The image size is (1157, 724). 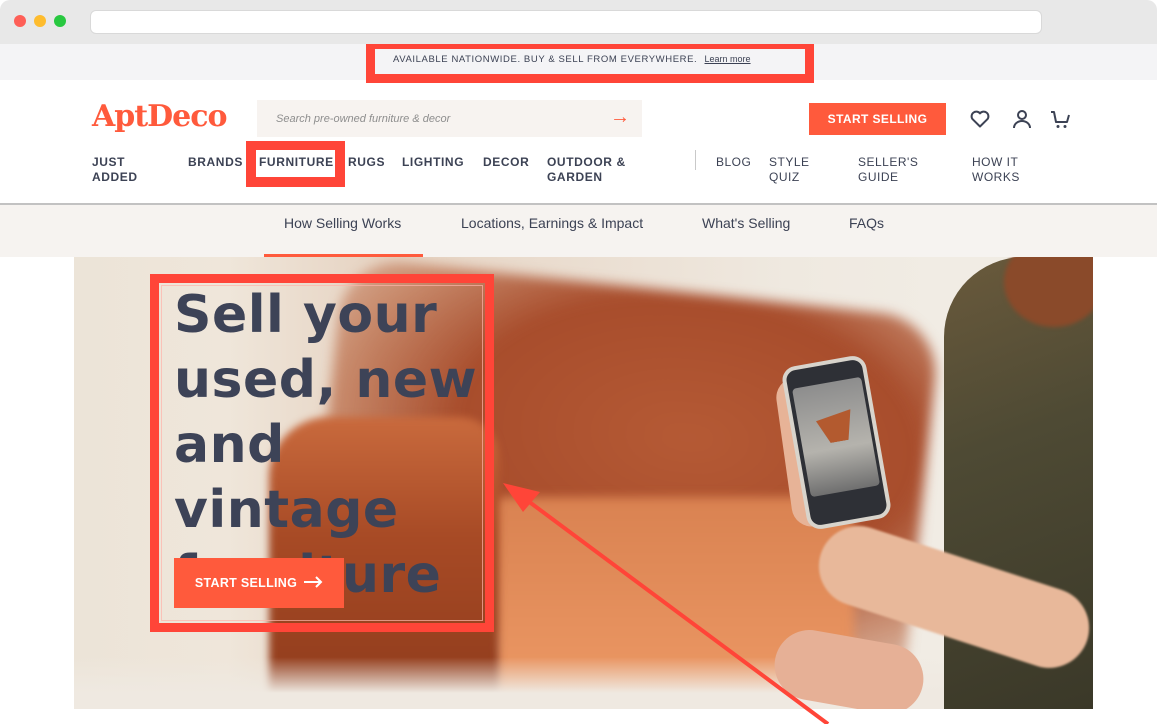 What do you see at coordinates (322, 453) in the screenshot?
I see `annotation-box-hero-inner` at bounding box center [322, 453].